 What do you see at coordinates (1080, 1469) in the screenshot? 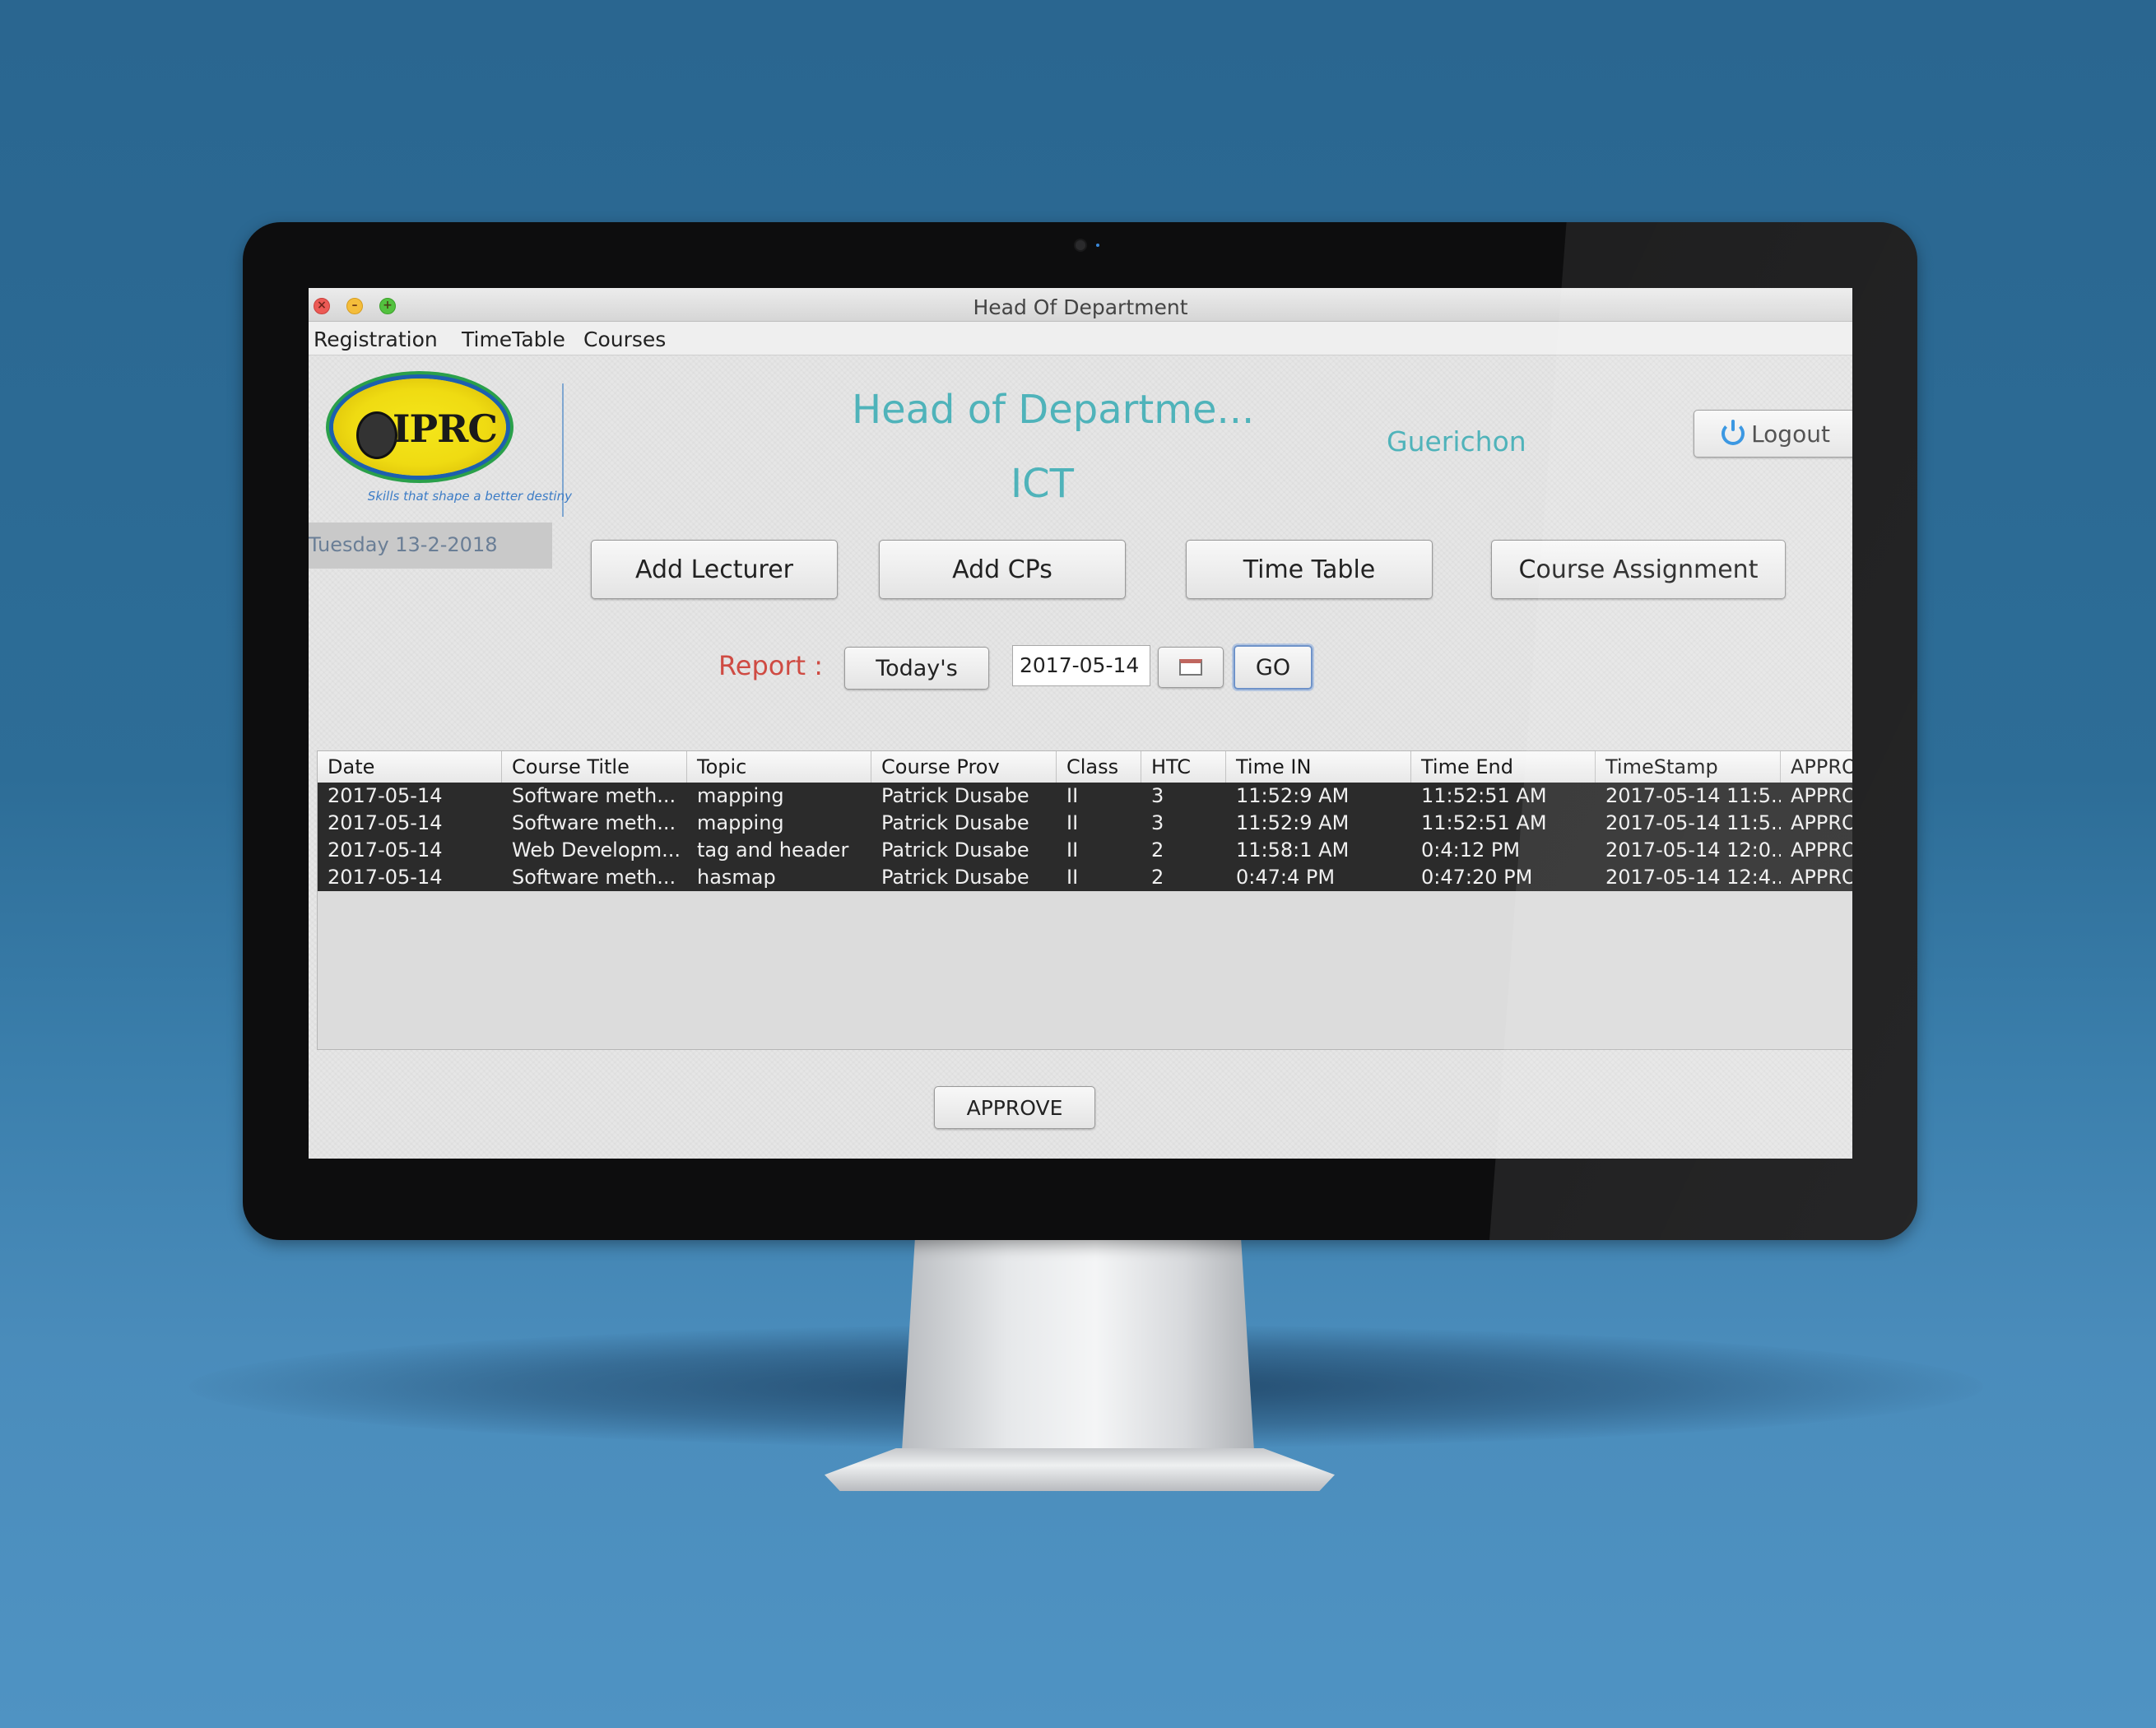
I see `monitor-stand-base` at bounding box center [1080, 1469].